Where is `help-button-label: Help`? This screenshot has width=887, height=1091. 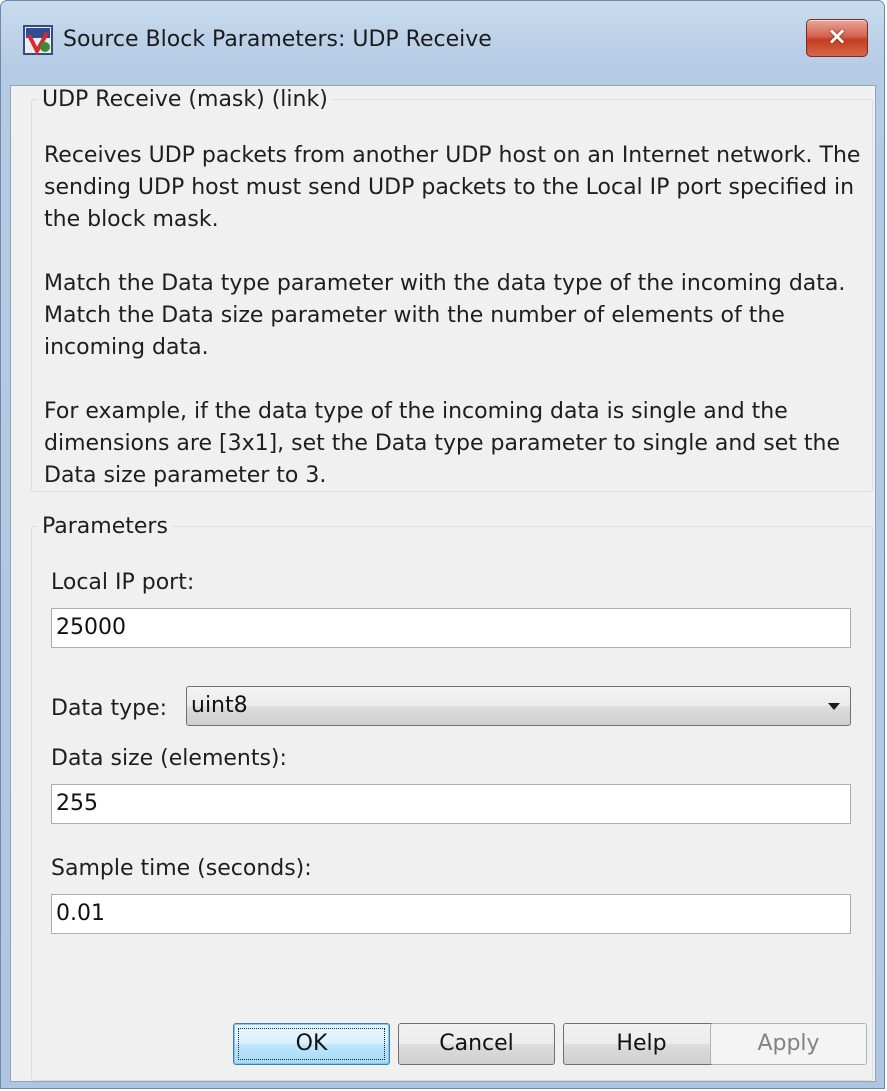 help-button-label: Help is located at coordinates (641, 1043).